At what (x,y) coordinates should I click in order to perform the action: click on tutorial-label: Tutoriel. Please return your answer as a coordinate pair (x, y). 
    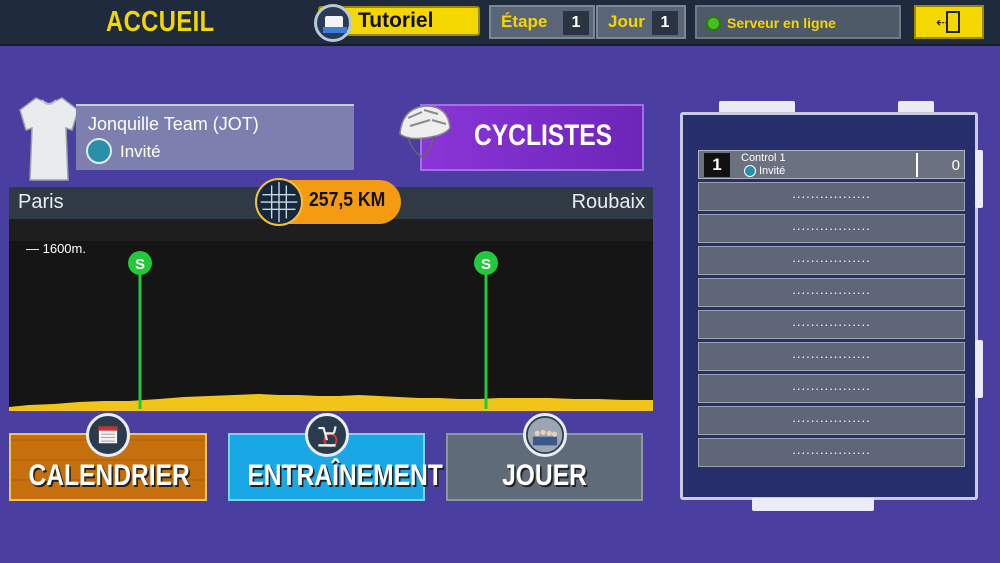
    Looking at the image, I should click on (396, 20).